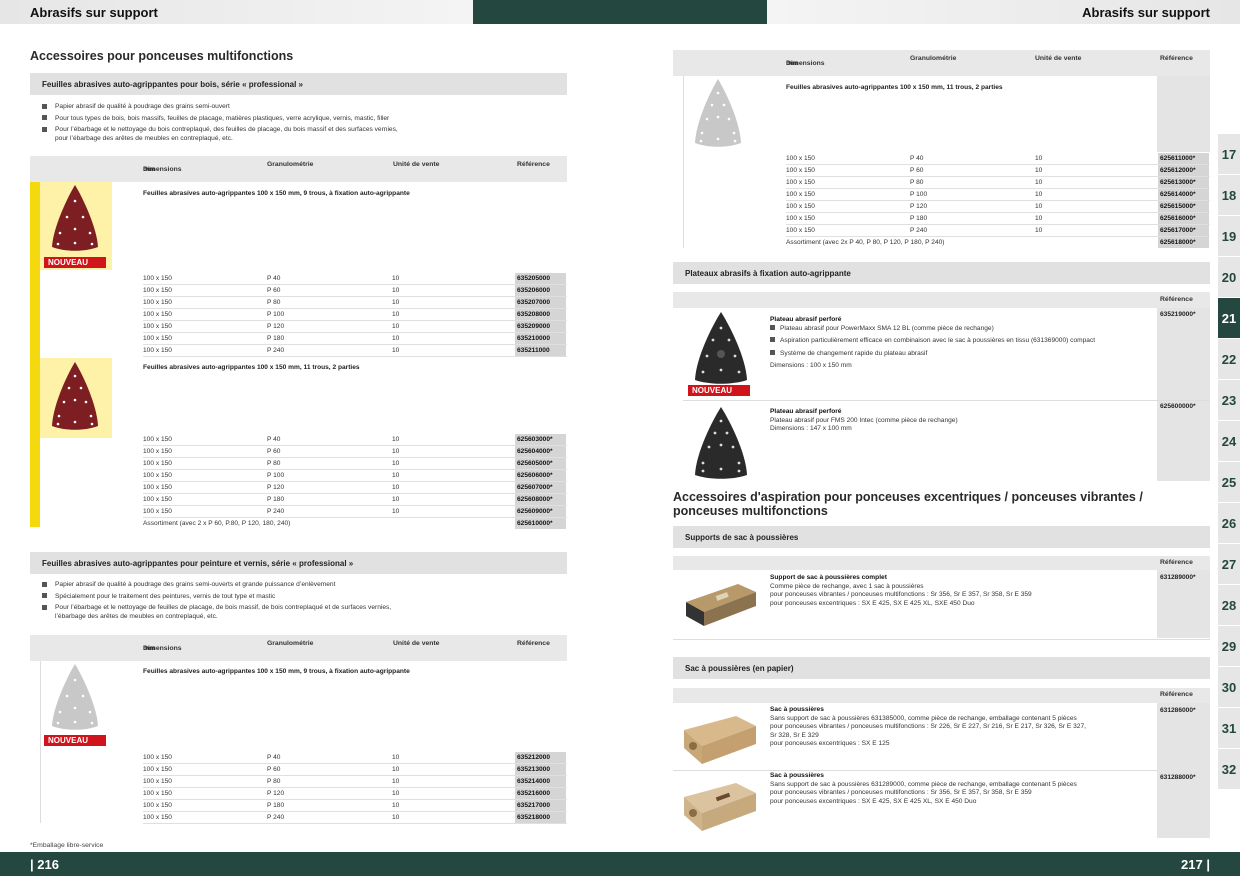  Describe the element at coordinates (1229, 236) in the screenshot. I see `chapter-tab-19: 19` at that location.